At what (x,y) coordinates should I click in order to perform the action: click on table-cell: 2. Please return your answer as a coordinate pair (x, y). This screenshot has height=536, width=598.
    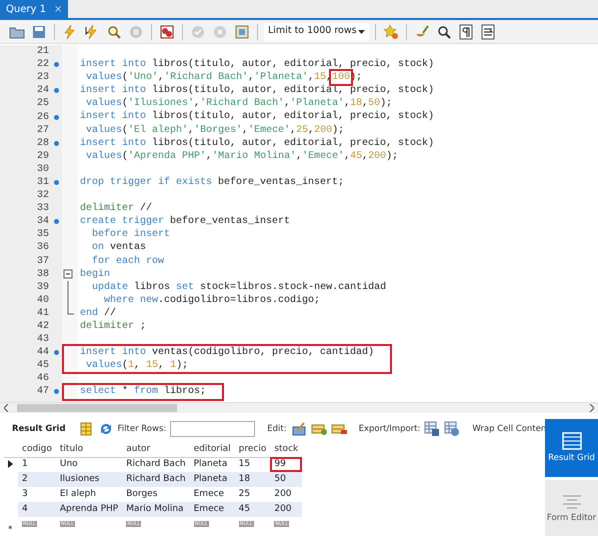
    Looking at the image, I should click on (37, 479).